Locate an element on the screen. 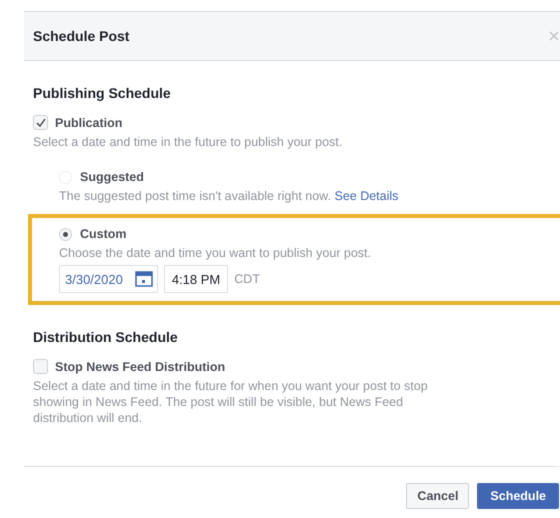 The image size is (560, 518). section-heading: Publishing Schedule is located at coordinates (102, 93).